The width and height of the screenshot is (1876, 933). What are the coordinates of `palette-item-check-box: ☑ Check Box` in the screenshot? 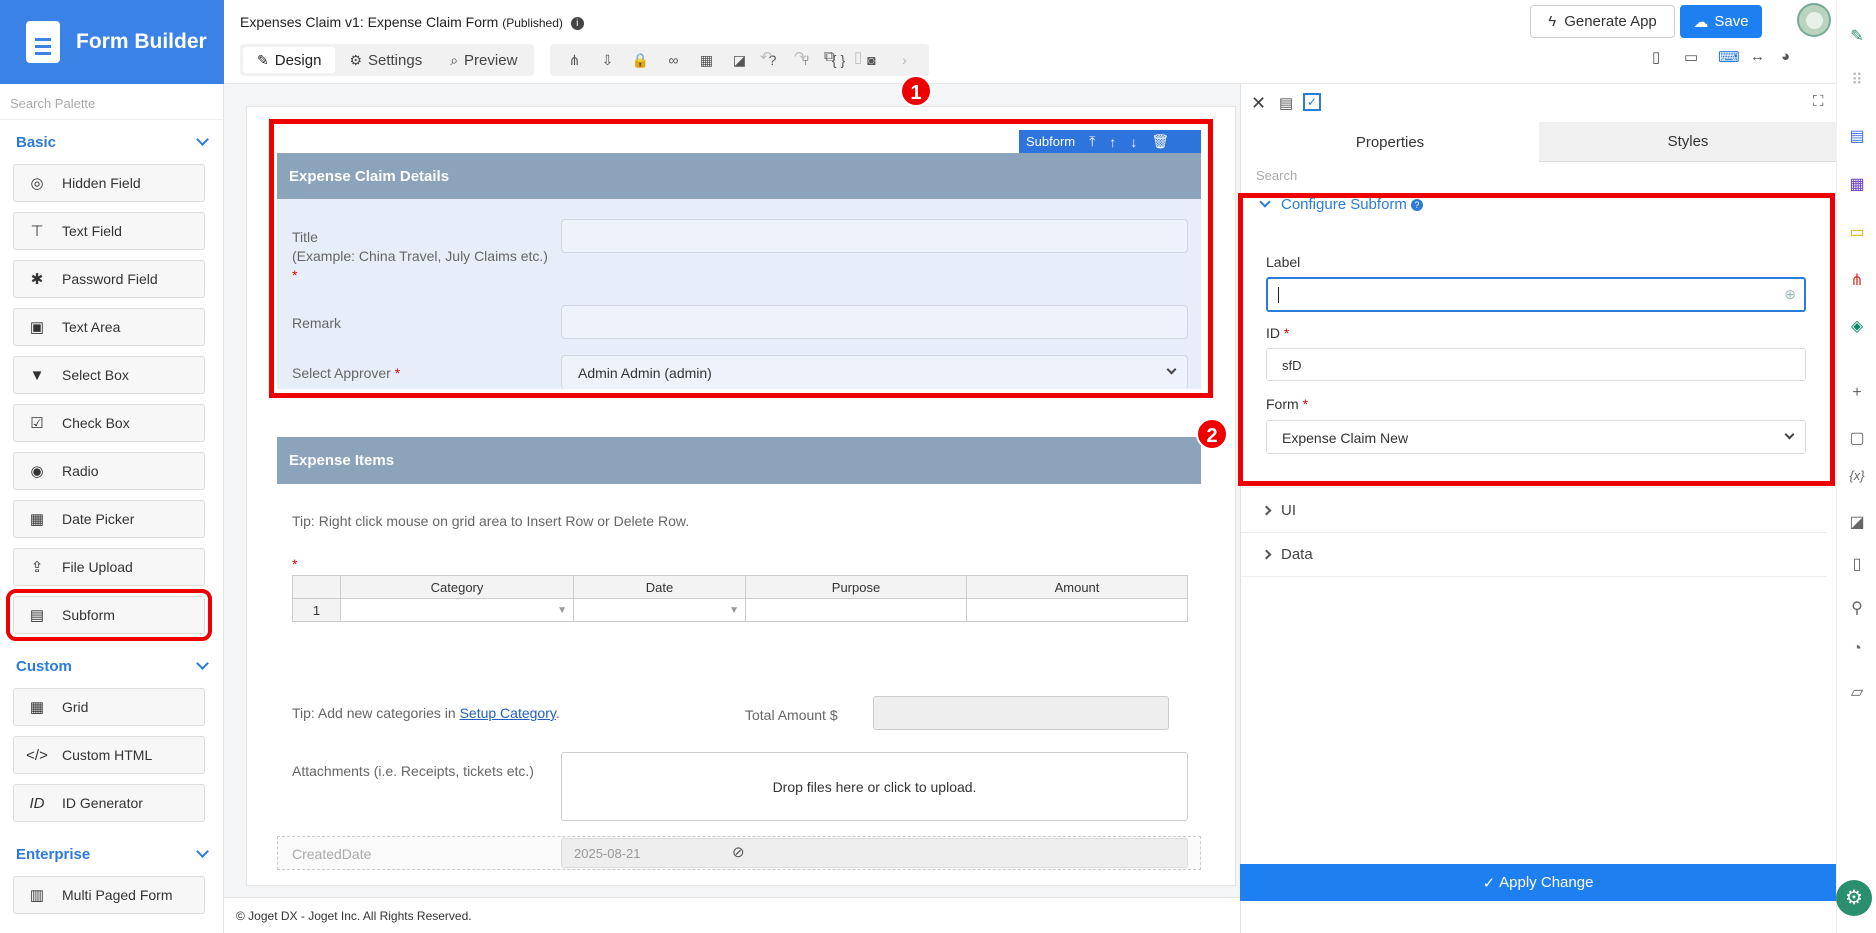 It's located at (109, 423).